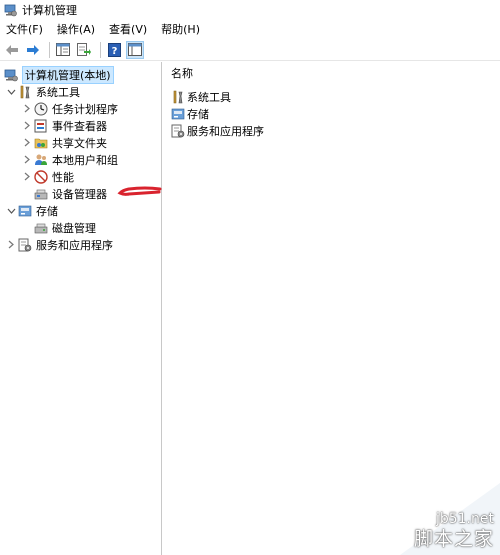 This screenshot has width=500, height=555. What do you see at coordinates (68, 74) in the screenshot?
I see `tree-label: 计算机管理(本地)` at bounding box center [68, 74].